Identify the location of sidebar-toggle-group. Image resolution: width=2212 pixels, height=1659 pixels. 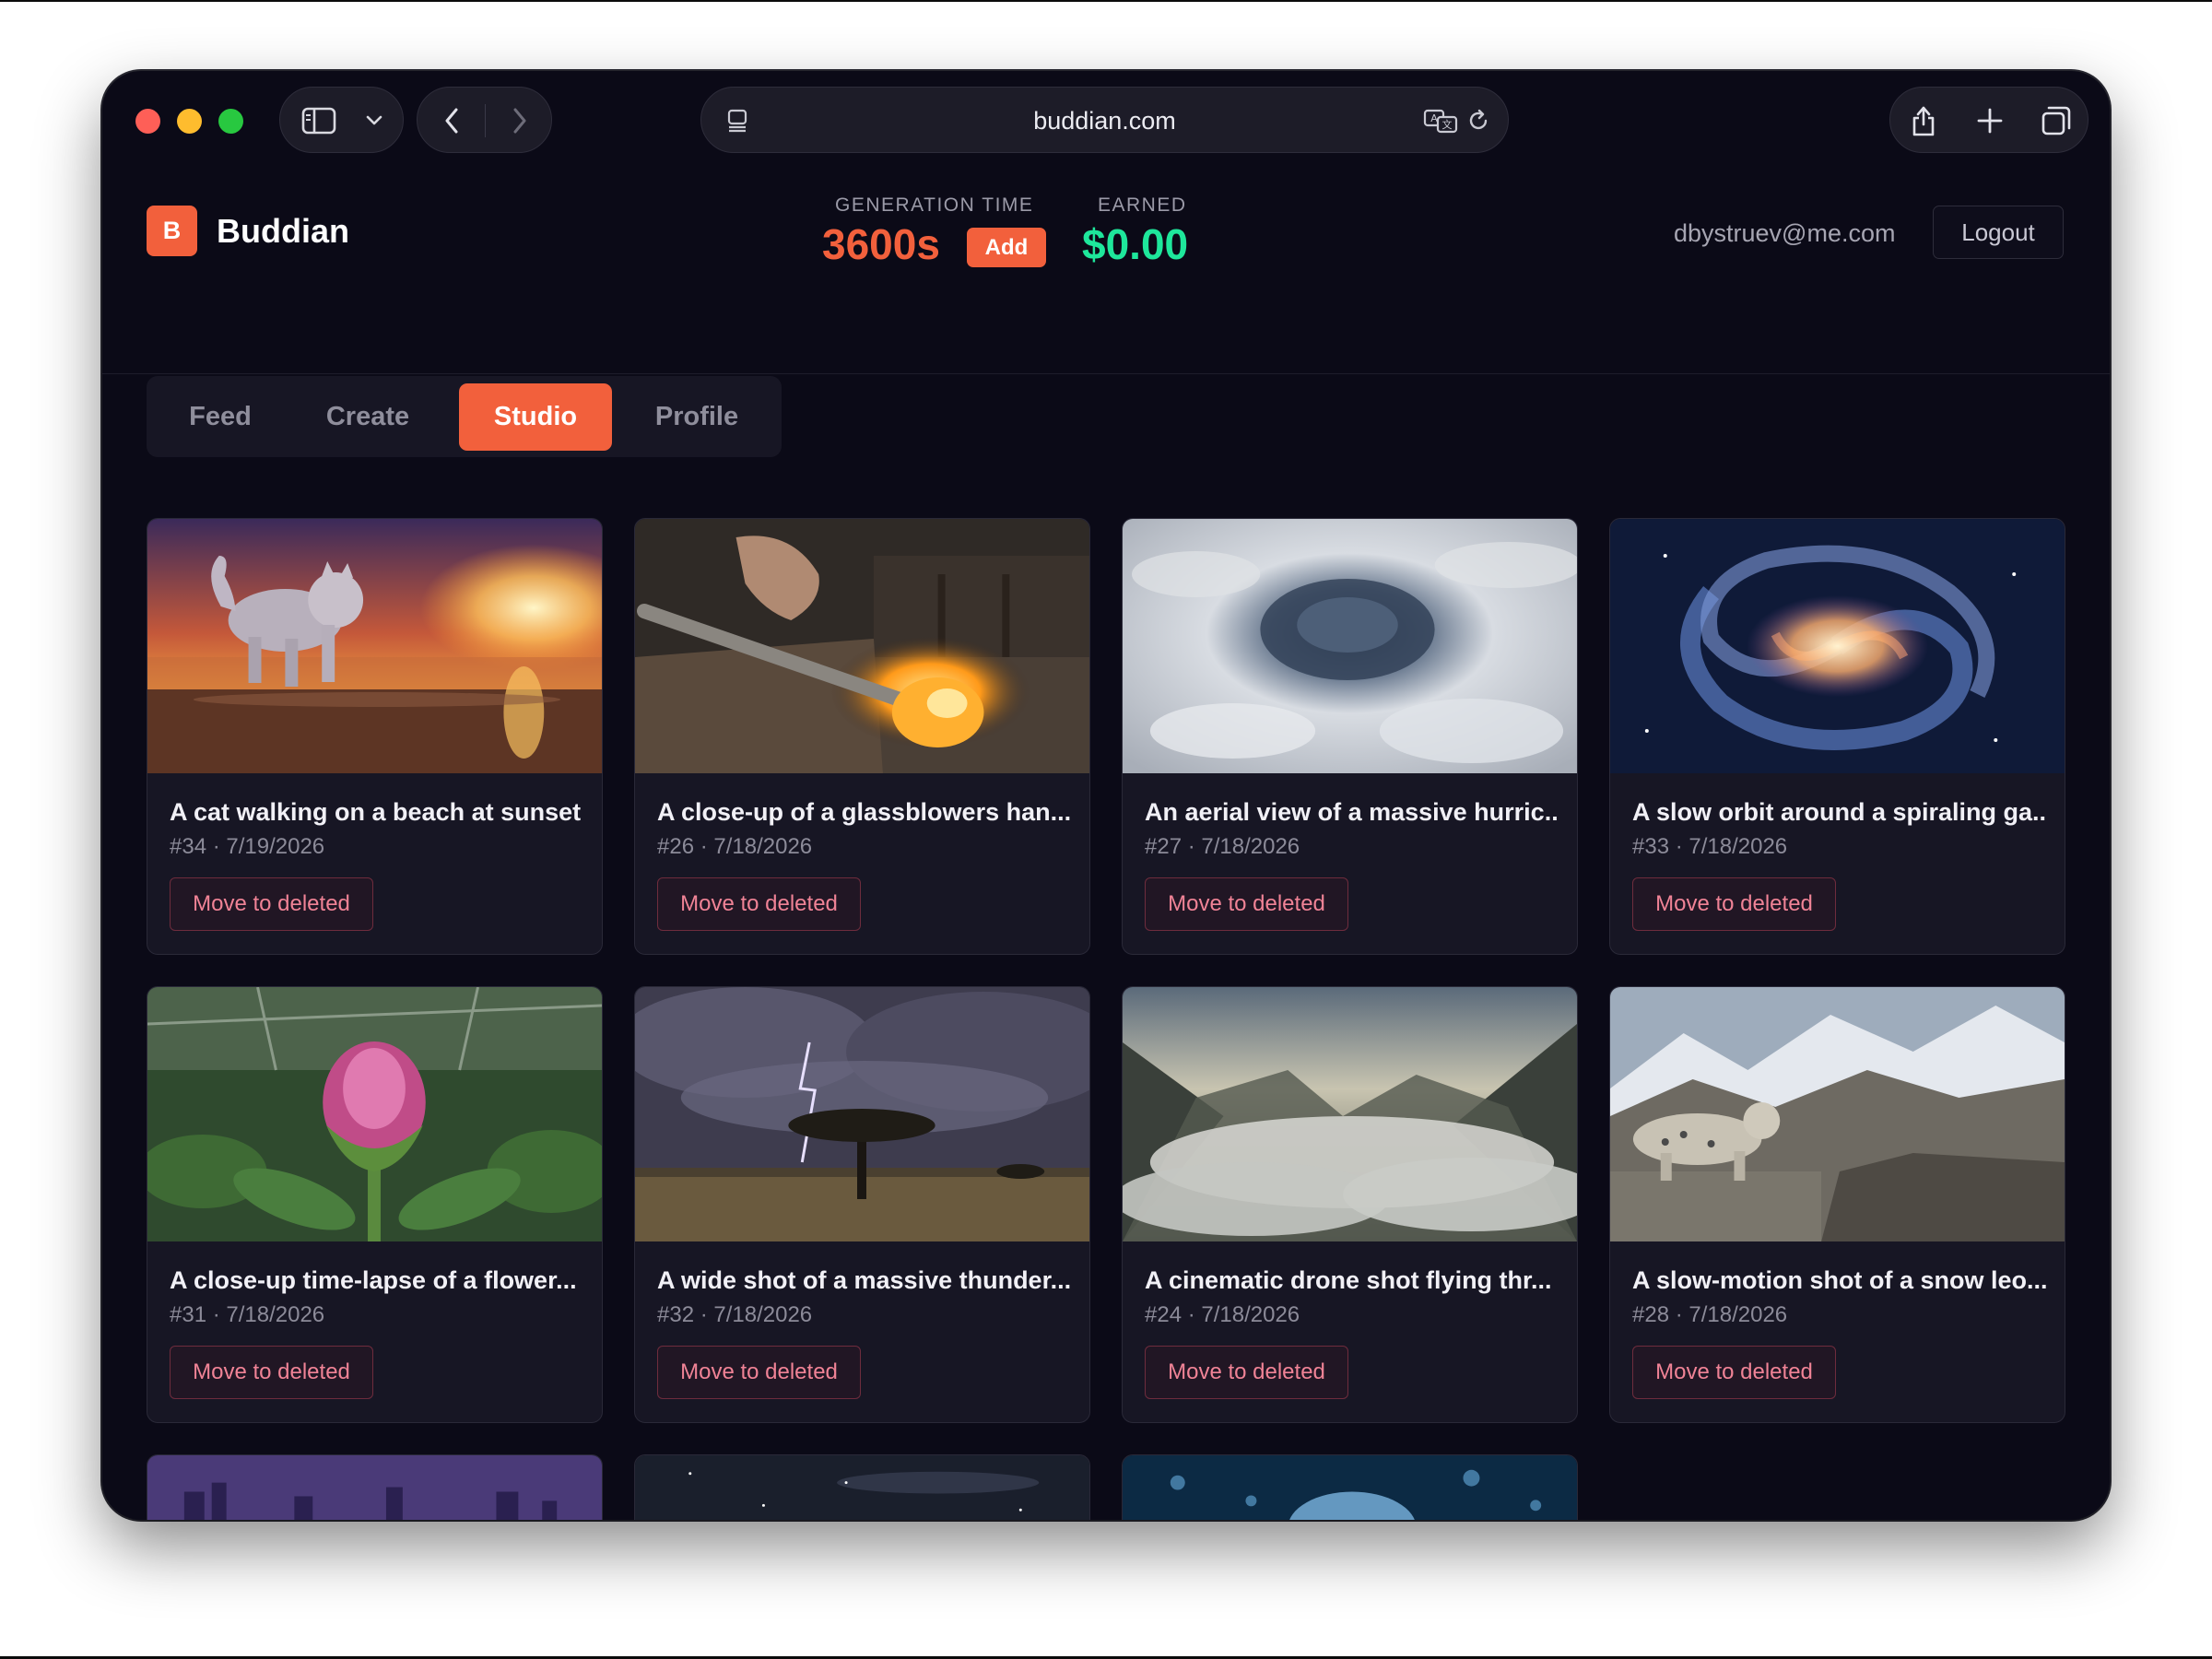
(341, 120).